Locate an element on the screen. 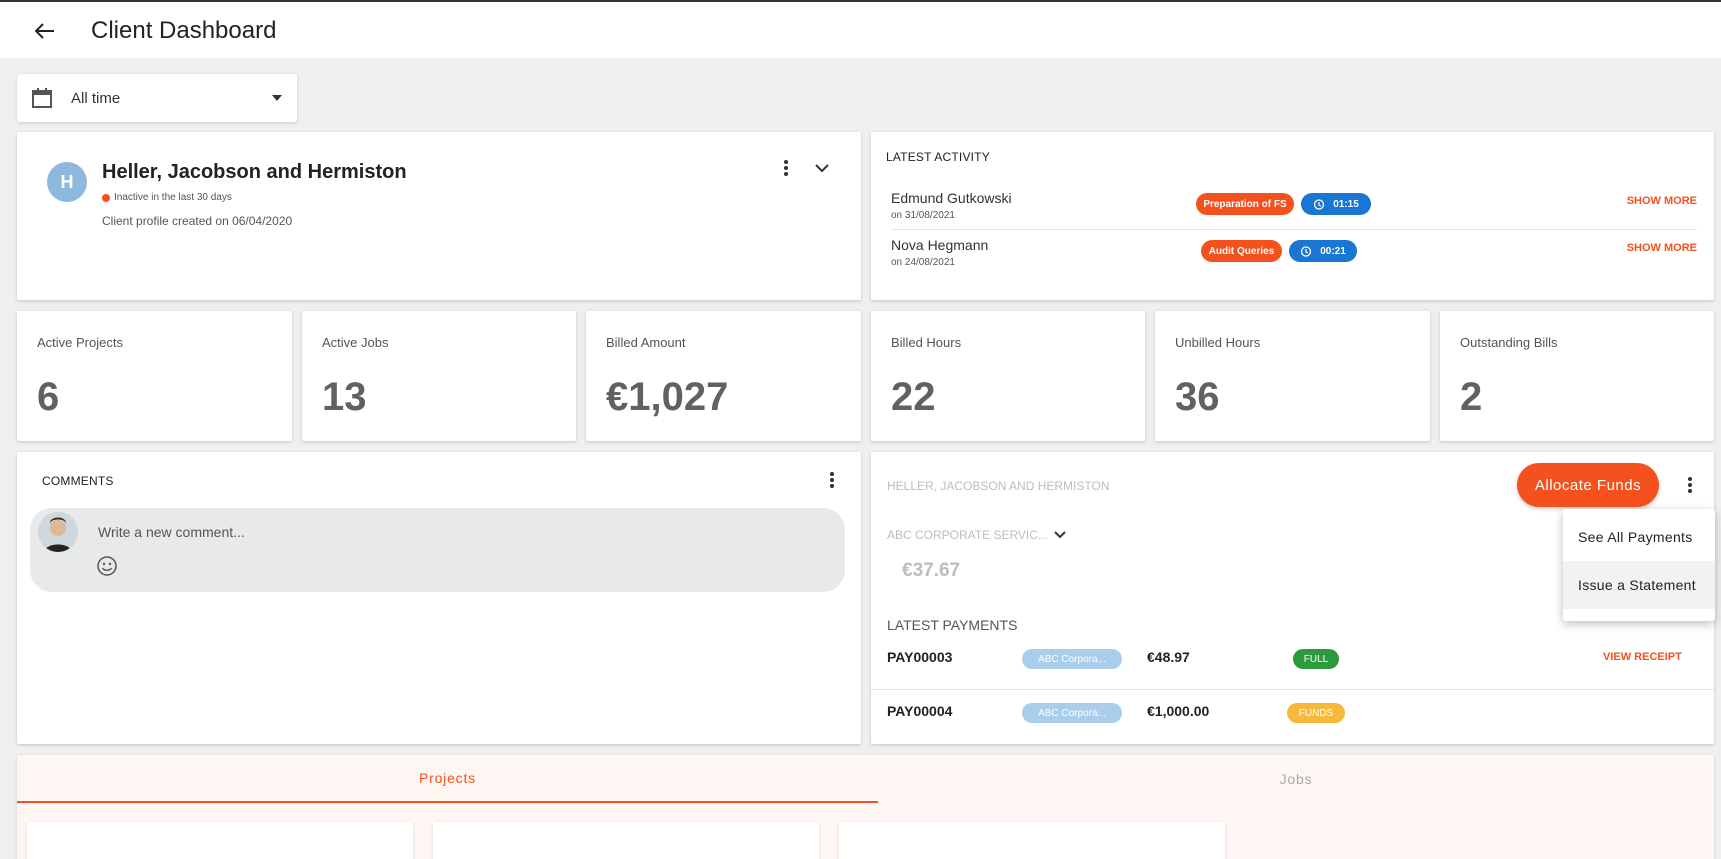  activity-user-name: Edmund Gutkowski is located at coordinates (951, 198).